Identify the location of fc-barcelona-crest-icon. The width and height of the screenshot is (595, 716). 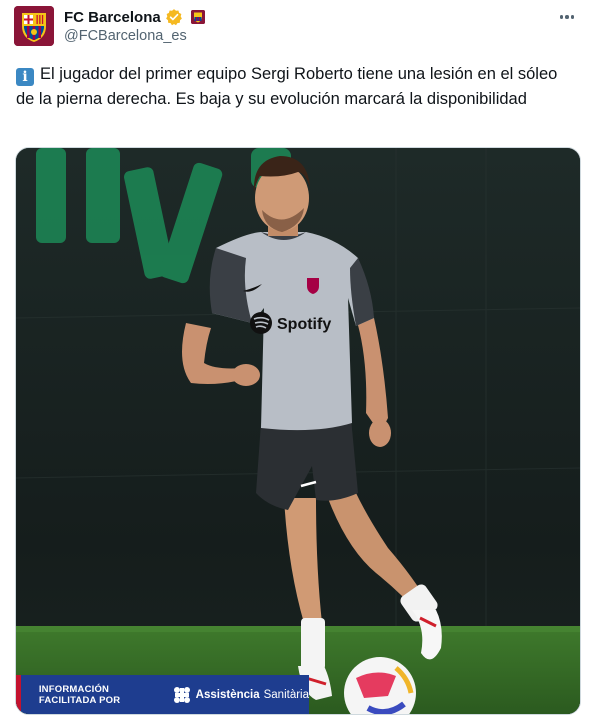
(34, 26).